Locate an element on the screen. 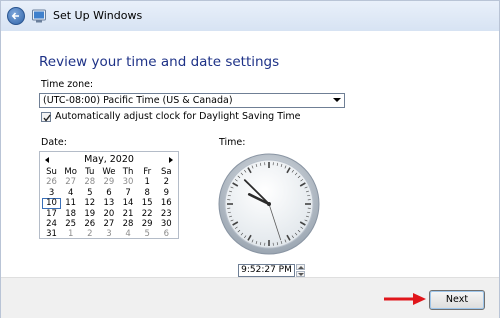 The width and height of the screenshot is (500, 318). calendar-weekday: Th is located at coordinates (128, 172).